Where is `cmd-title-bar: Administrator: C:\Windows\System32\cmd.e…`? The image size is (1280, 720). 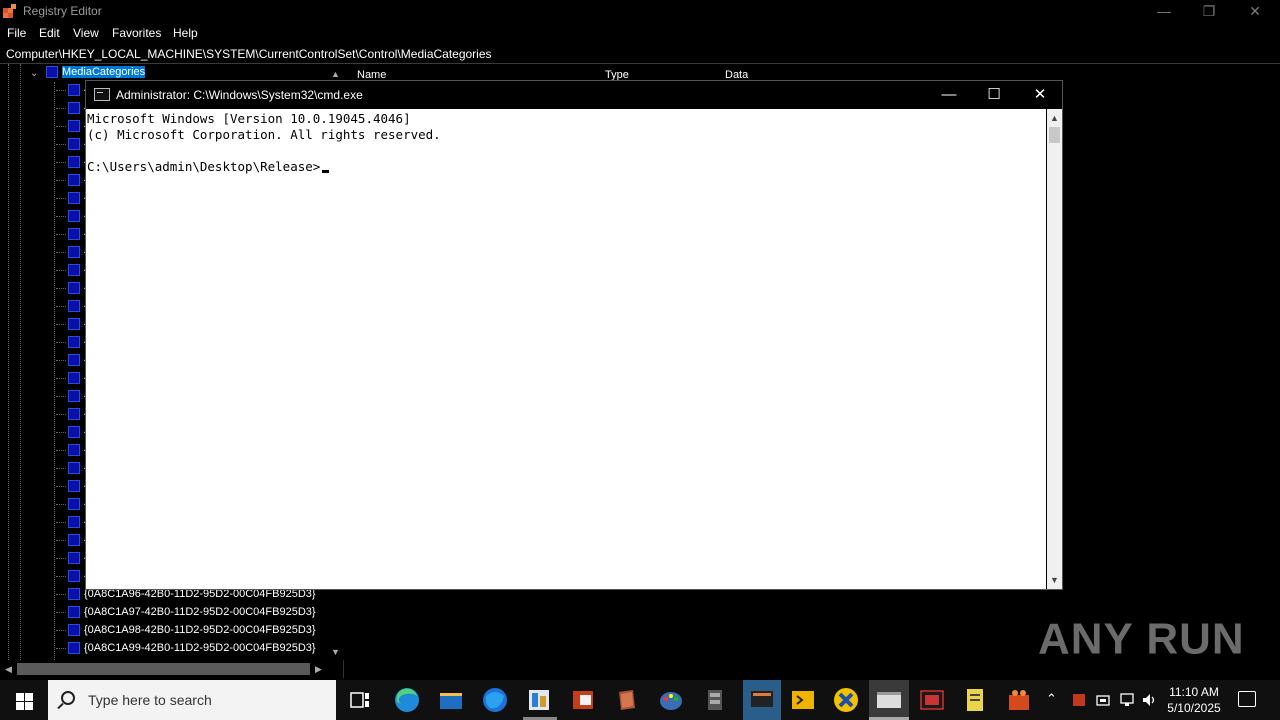 cmd-title-bar: Administrator: C:\Windows\System32\cmd.e… is located at coordinates (574, 95).